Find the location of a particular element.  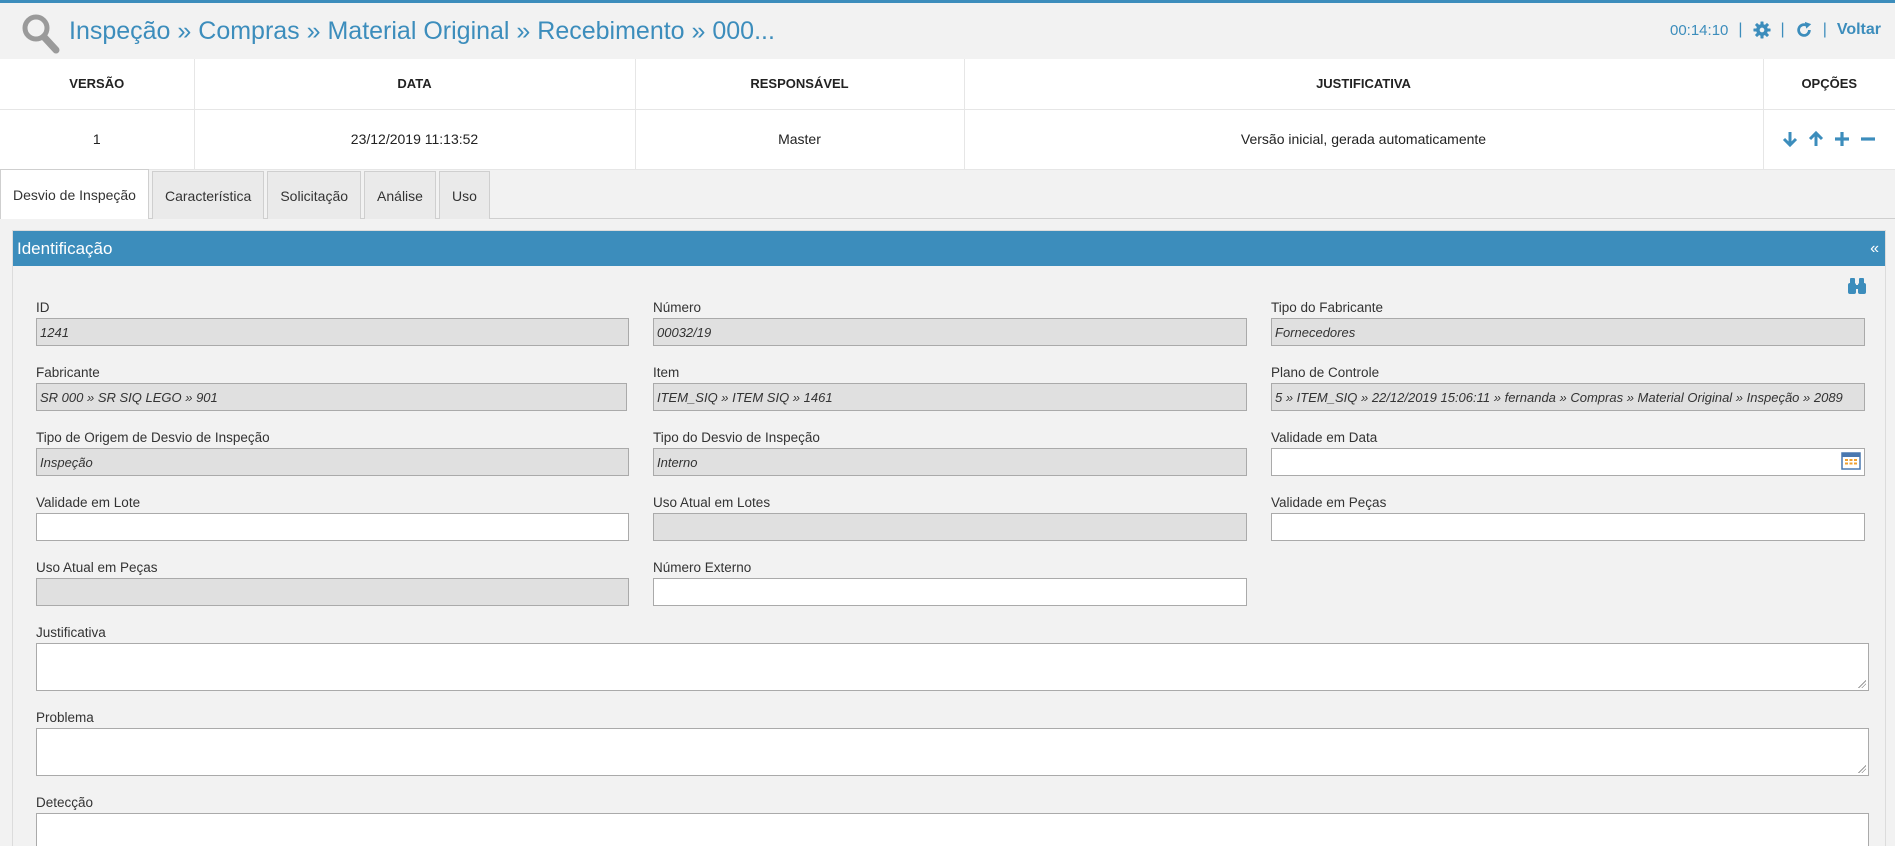

collapse-toggle: « is located at coordinates (1874, 248).